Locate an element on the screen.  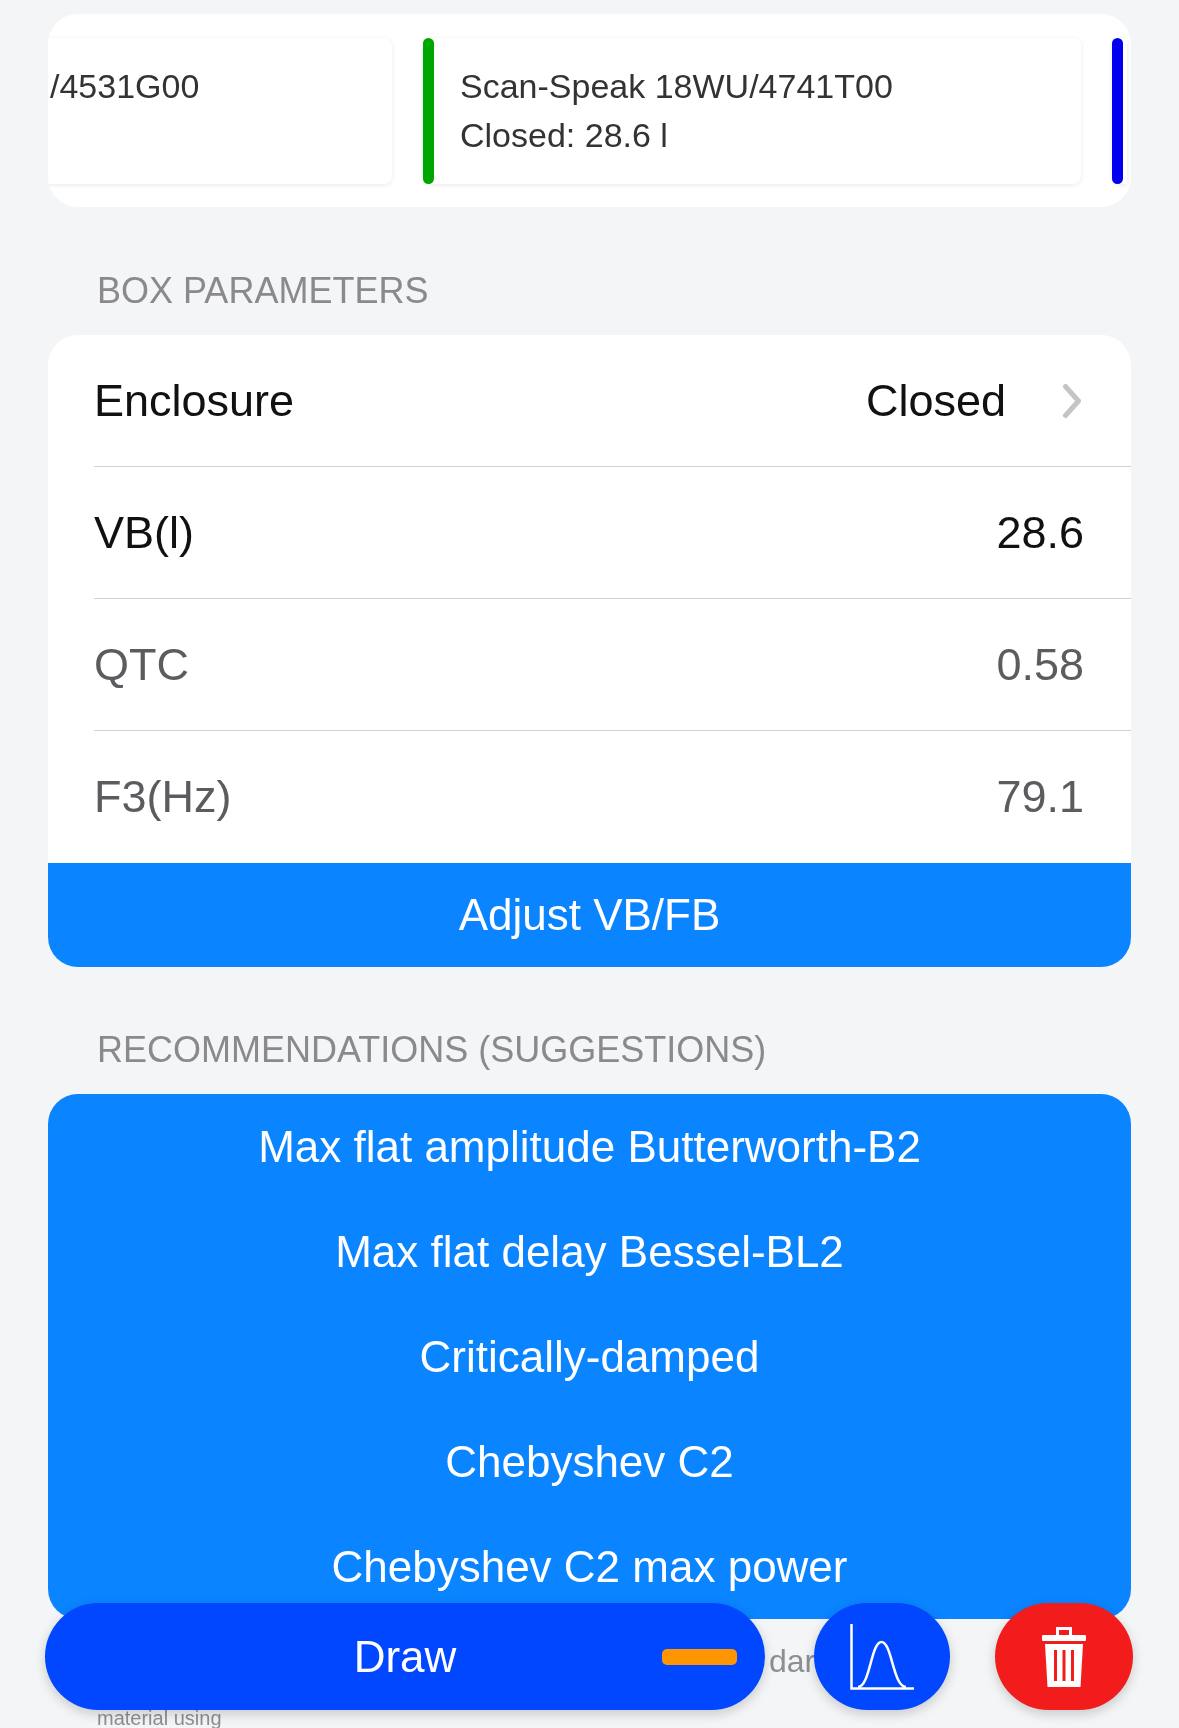
driver-name: /4531G00 is located at coordinates (125, 86).